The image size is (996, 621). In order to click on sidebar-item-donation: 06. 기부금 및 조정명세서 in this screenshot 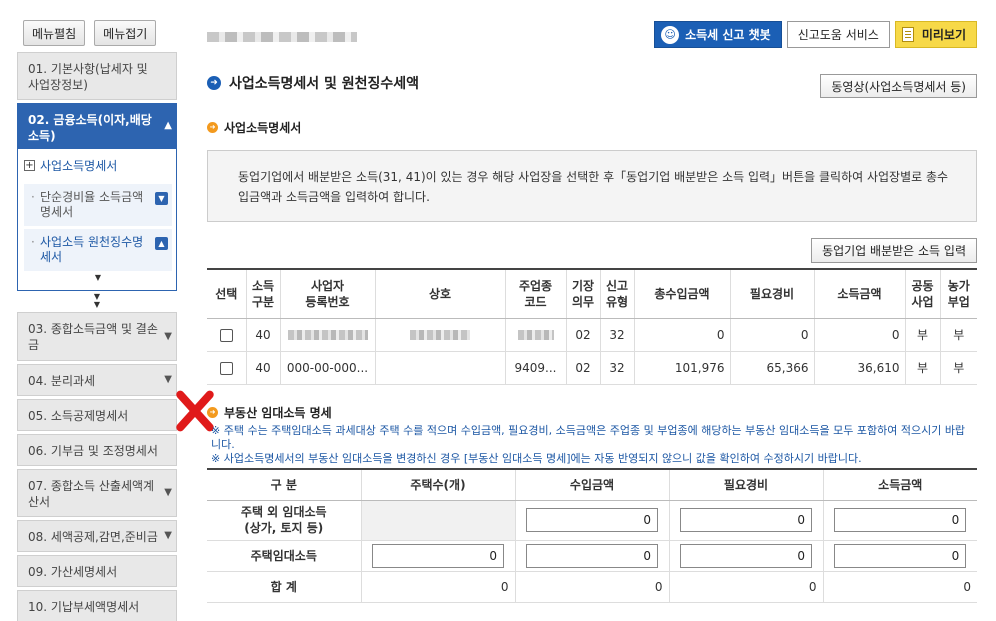, I will do `click(97, 450)`.